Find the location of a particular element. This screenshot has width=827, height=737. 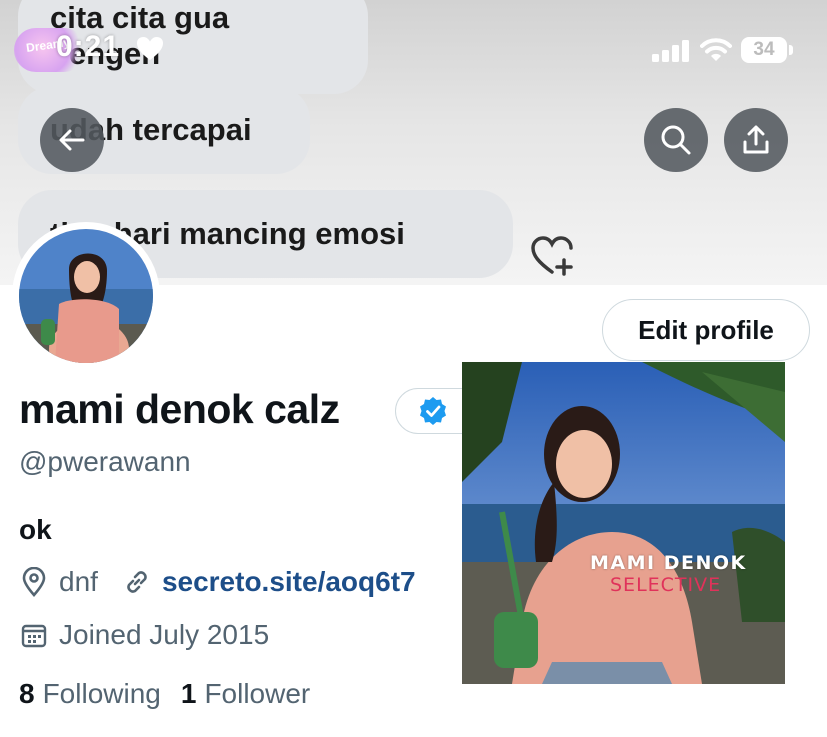

user-handle: @pwerawann is located at coordinates (105, 461).